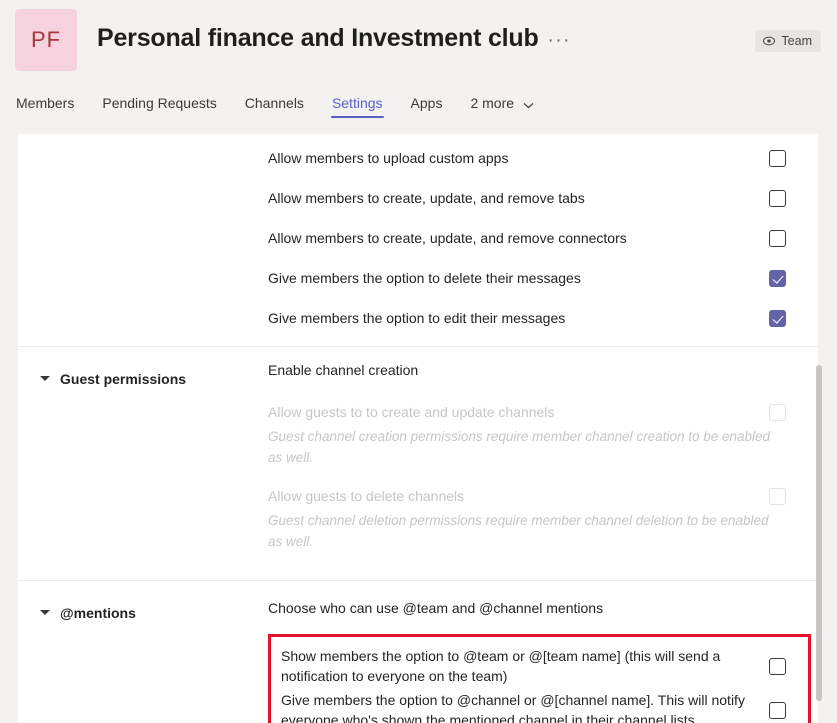  I want to click on tab-channels: Channels, so click(274, 107).